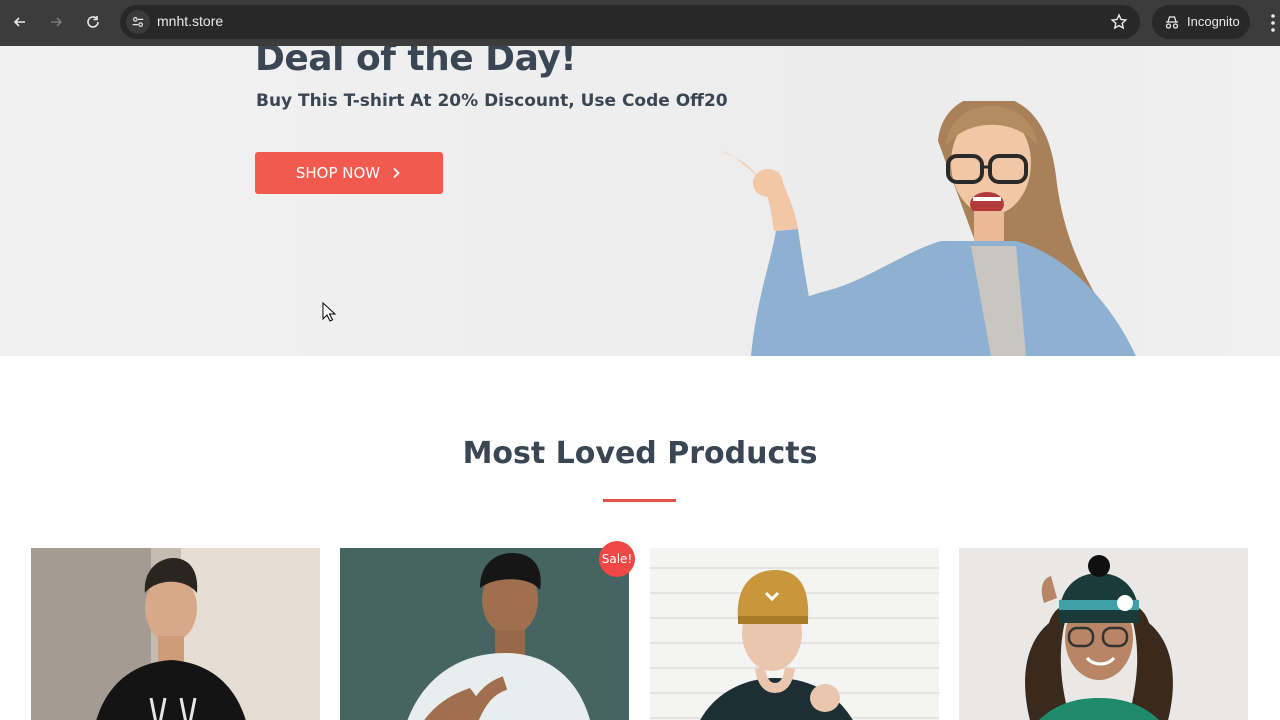 This screenshot has height=720, width=1280. What do you see at coordinates (416, 62) in the screenshot?
I see `hero-title: Deal of the Day!` at bounding box center [416, 62].